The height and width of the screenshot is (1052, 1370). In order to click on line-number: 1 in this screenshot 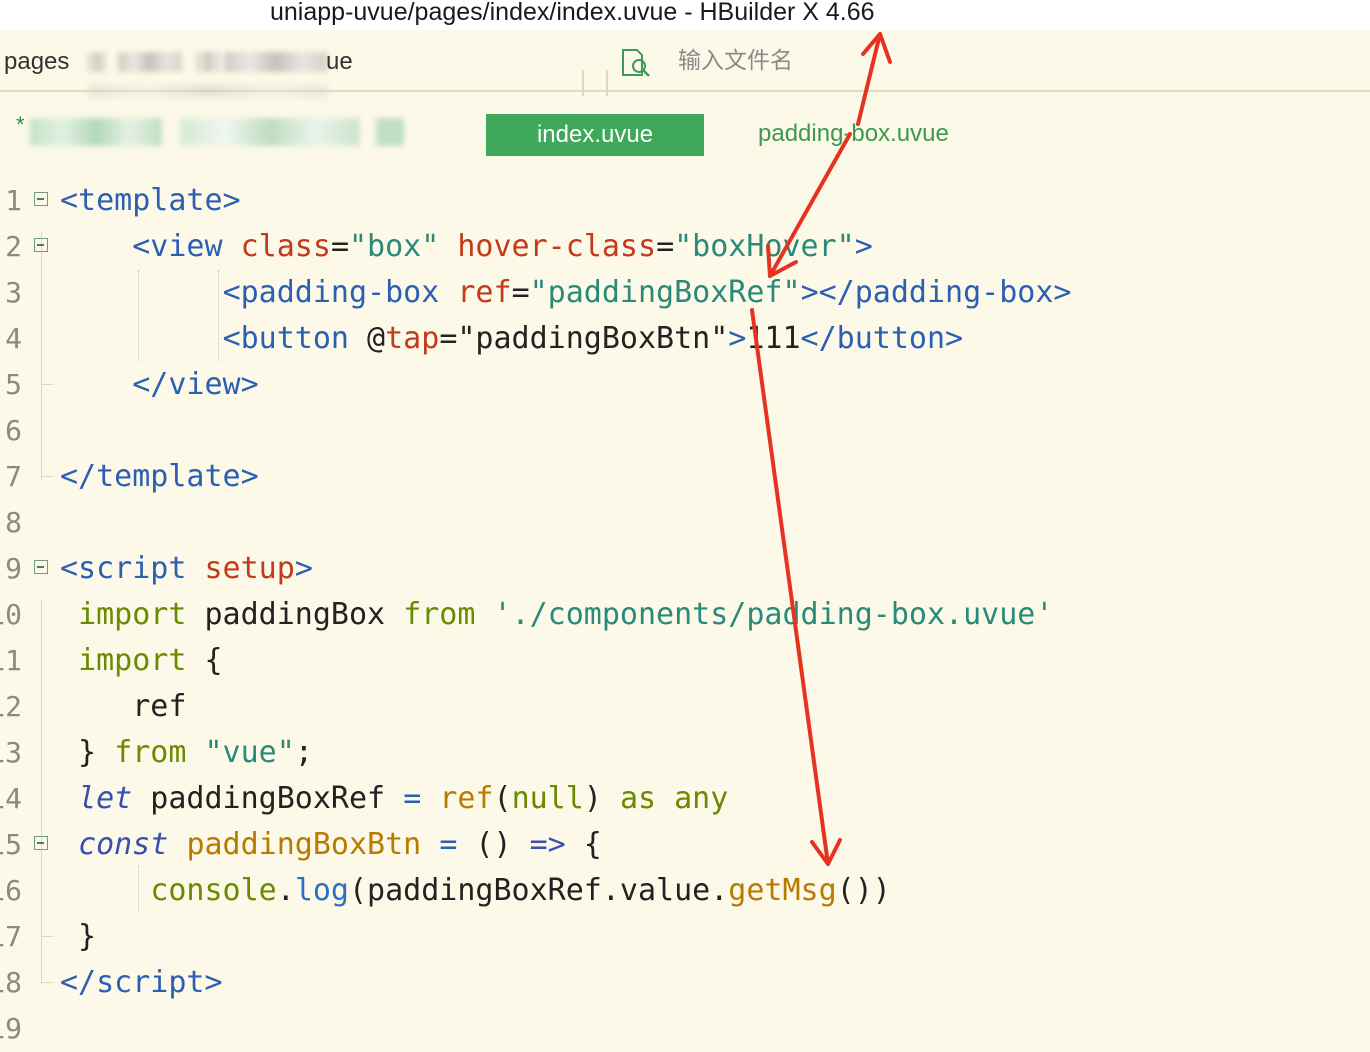, I will do `click(13, 200)`.